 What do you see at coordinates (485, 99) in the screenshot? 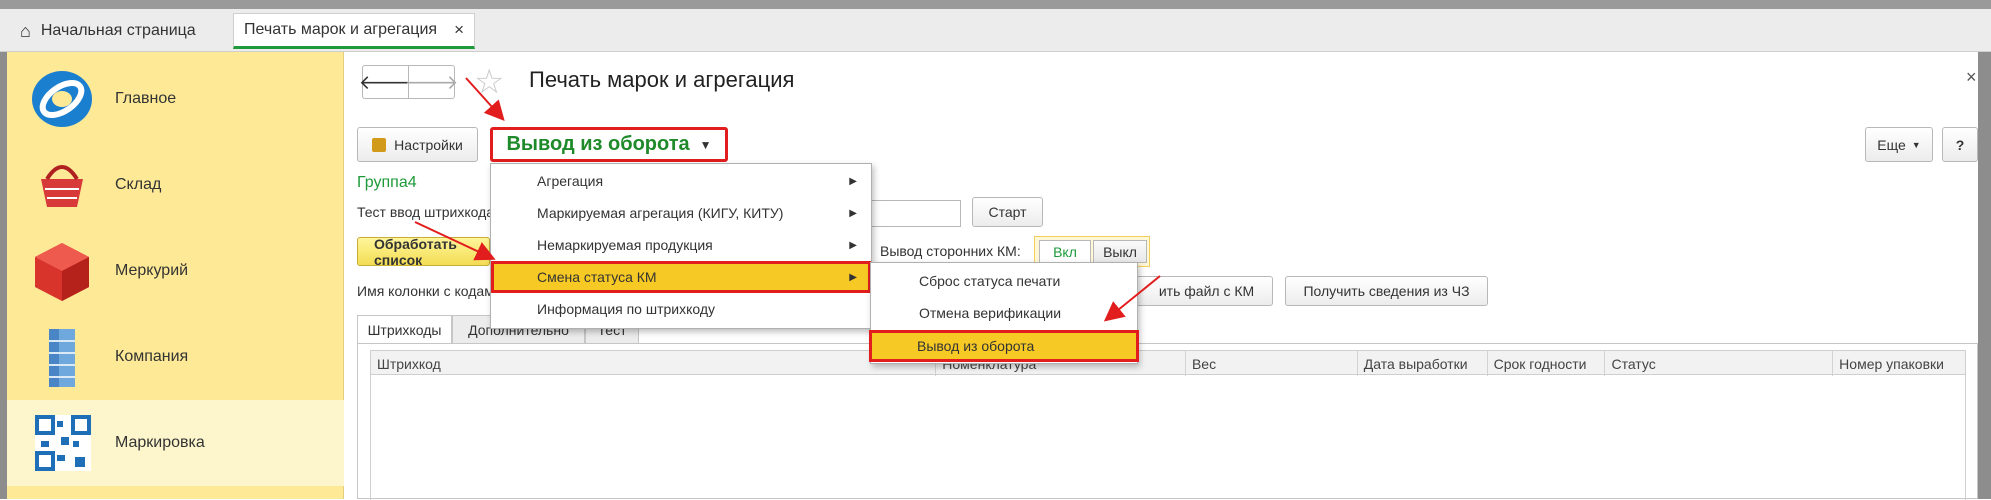
I see `annotation-arrow-to-vyvod-button` at bounding box center [485, 99].